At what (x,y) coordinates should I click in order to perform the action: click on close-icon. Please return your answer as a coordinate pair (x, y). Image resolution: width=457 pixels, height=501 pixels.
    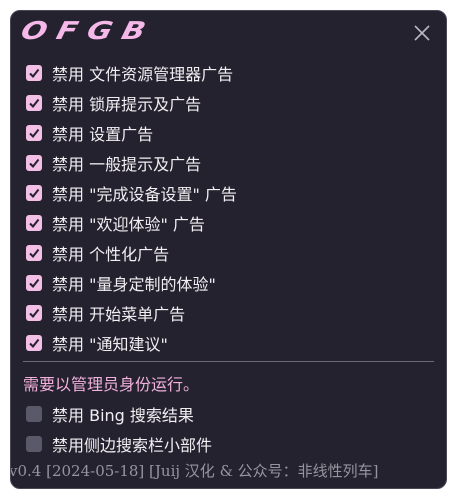
    Looking at the image, I should click on (422, 33).